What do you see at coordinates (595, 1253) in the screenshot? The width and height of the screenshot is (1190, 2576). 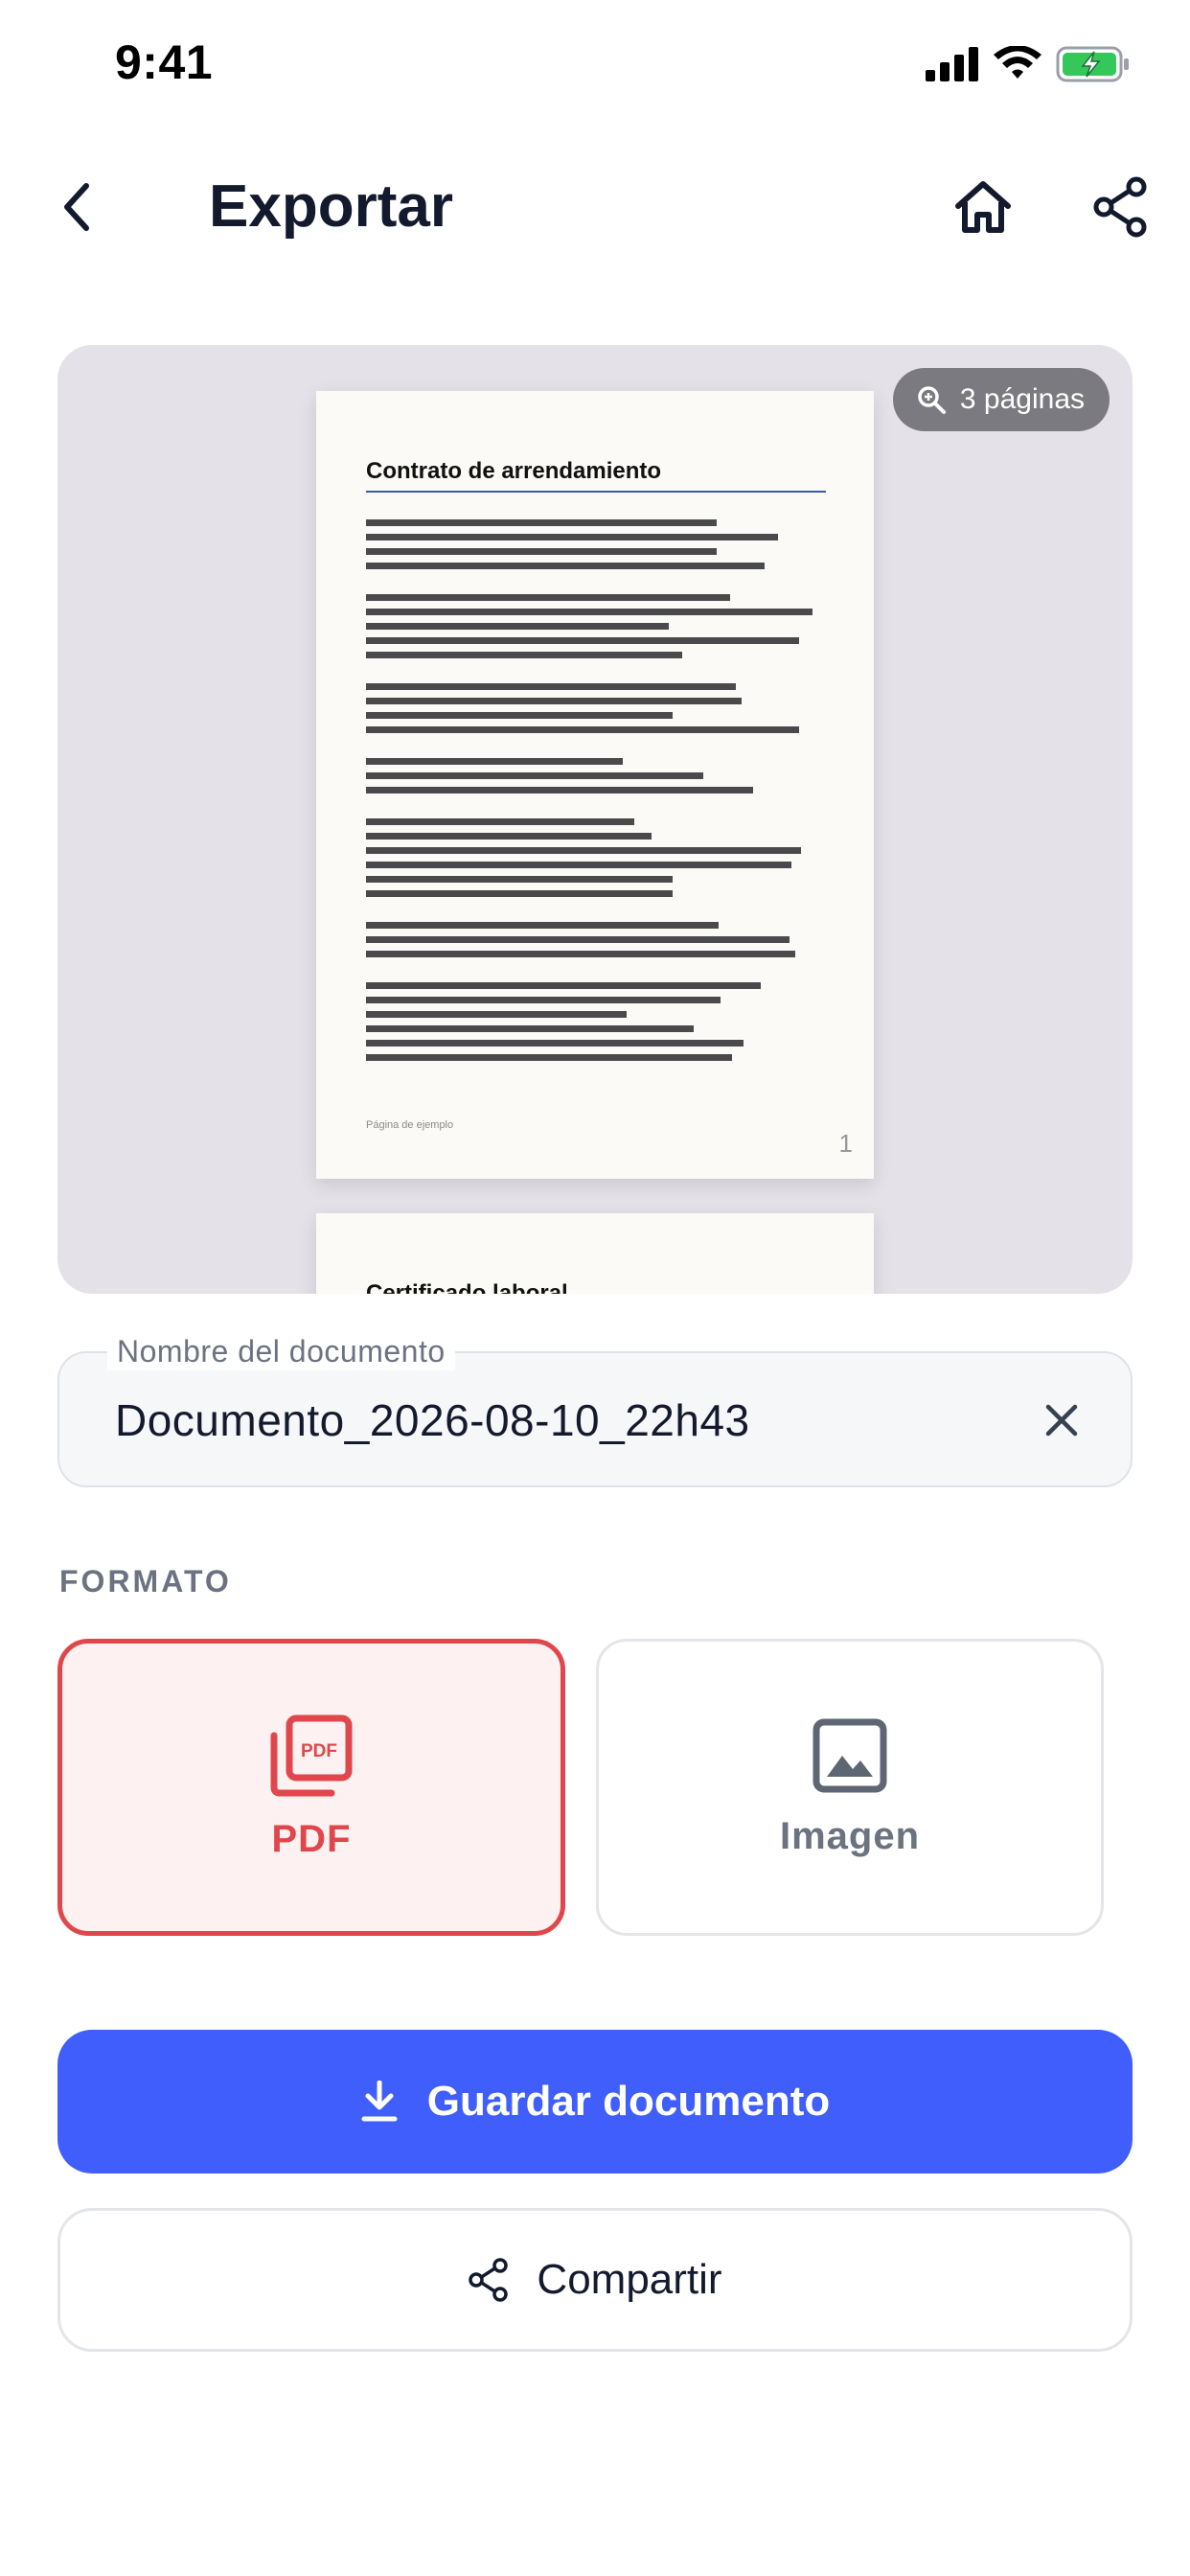 I see `preview-page-next: Certificado laboral` at bounding box center [595, 1253].